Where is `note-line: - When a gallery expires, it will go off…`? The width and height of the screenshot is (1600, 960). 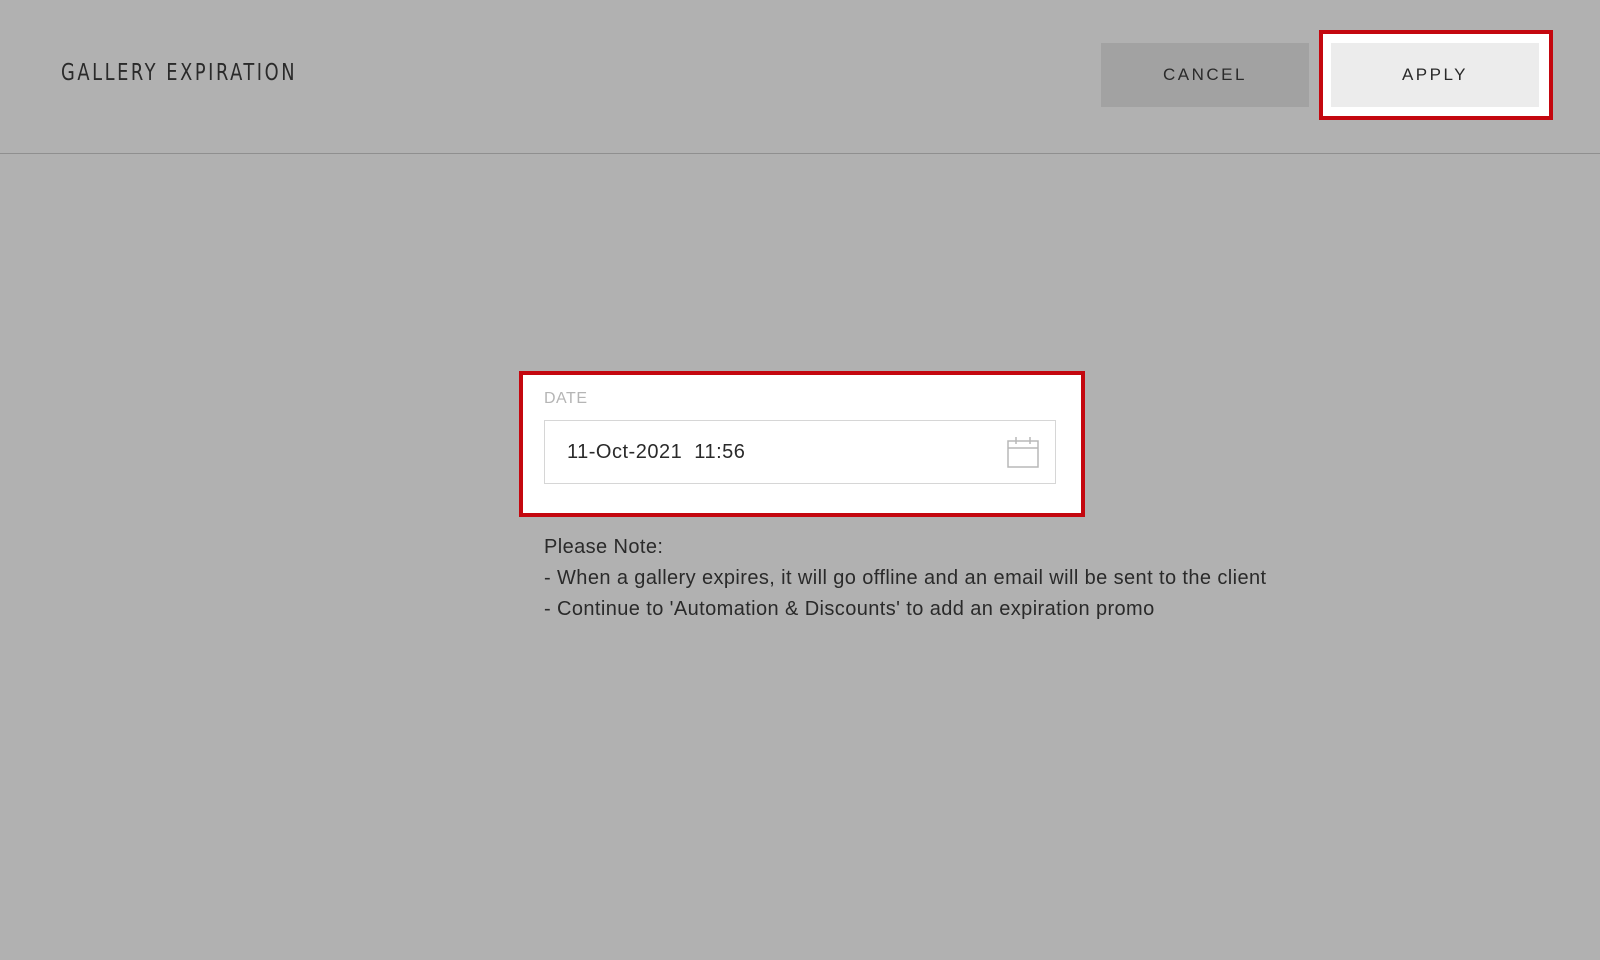 note-line: - When a gallery expires, it will go off… is located at coordinates (905, 578).